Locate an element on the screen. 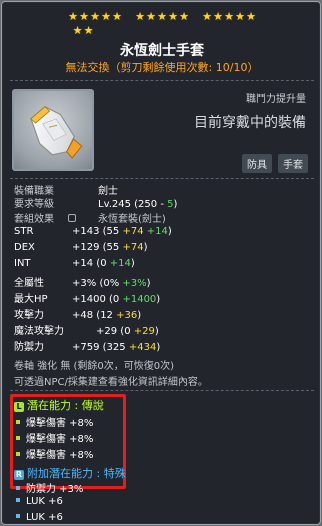 This screenshot has width=322, height=526. lock-icon is located at coordinates (72, 218).